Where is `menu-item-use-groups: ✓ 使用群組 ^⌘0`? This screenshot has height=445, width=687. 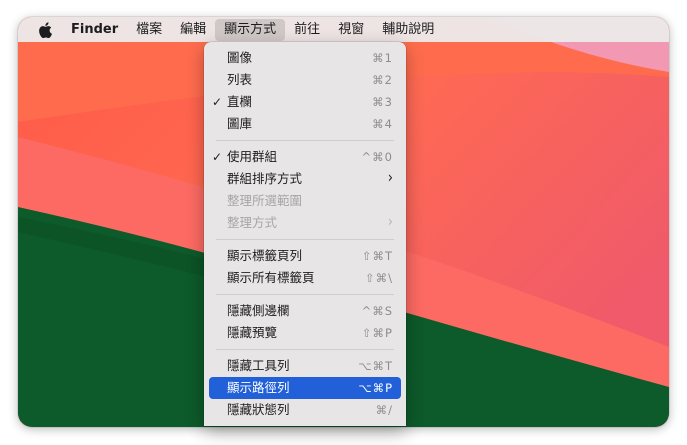 menu-item-use-groups: ✓ 使用群組 ^⌘0 is located at coordinates (305, 157).